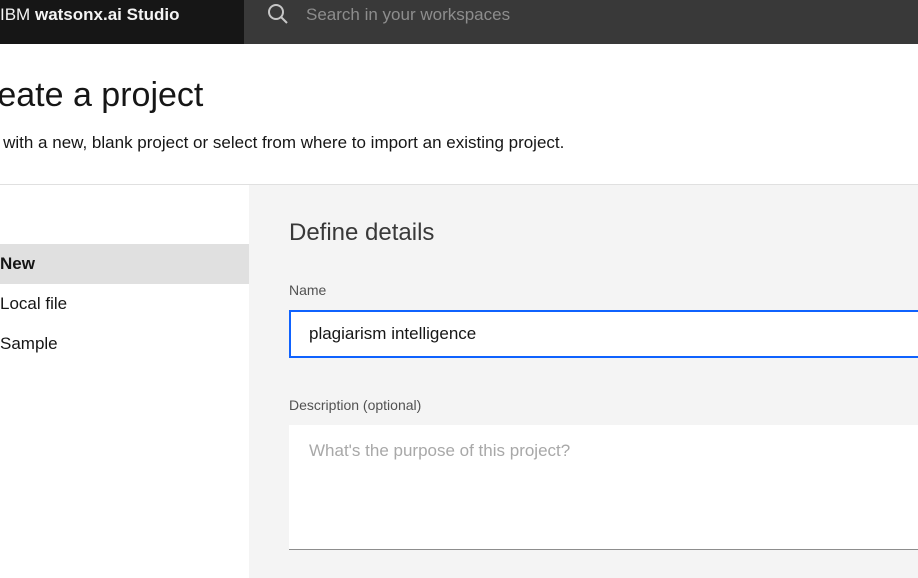  What do you see at coordinates (107, 14) in the screenshot?
I see `brand-product: watsonx.ai Studio` at bounding box center [107, 14].